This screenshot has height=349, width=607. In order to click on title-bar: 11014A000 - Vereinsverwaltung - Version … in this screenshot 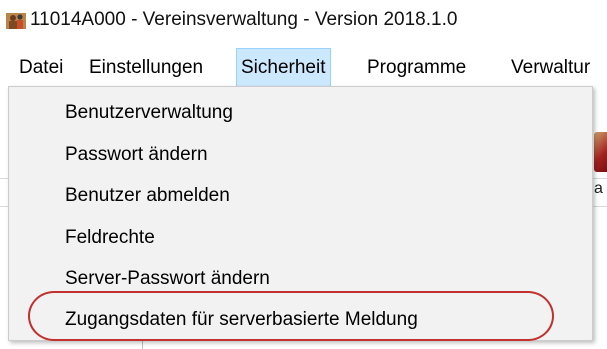, I will do `click(303, 23)`.